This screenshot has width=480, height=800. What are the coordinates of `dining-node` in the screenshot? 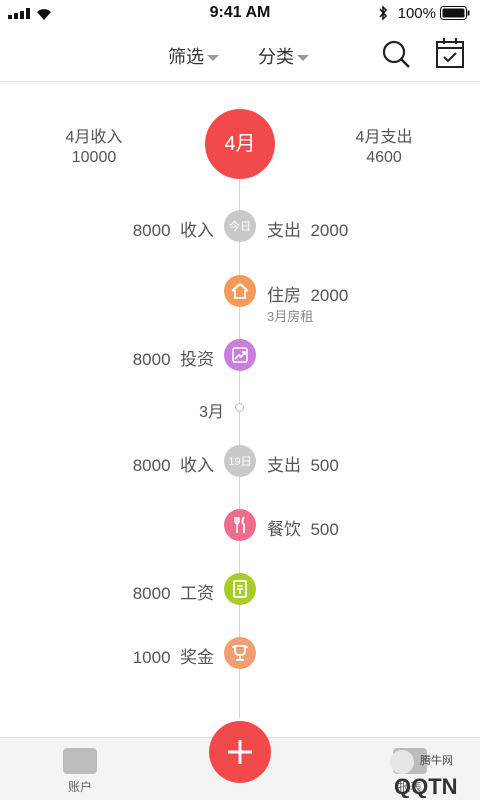 It's located at (240, 525).